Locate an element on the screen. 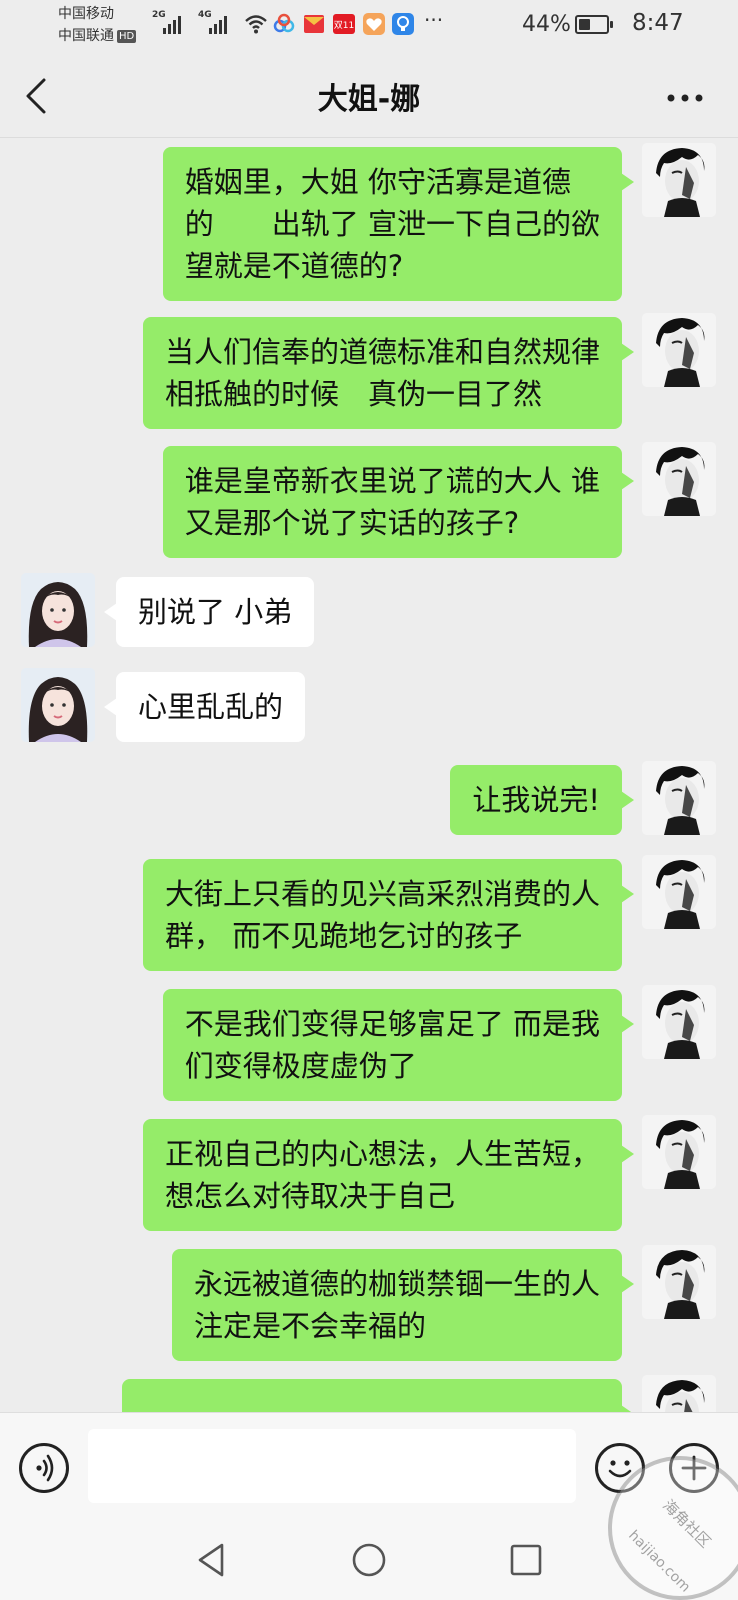  plus-icon is located at coordinates (694, 1468).